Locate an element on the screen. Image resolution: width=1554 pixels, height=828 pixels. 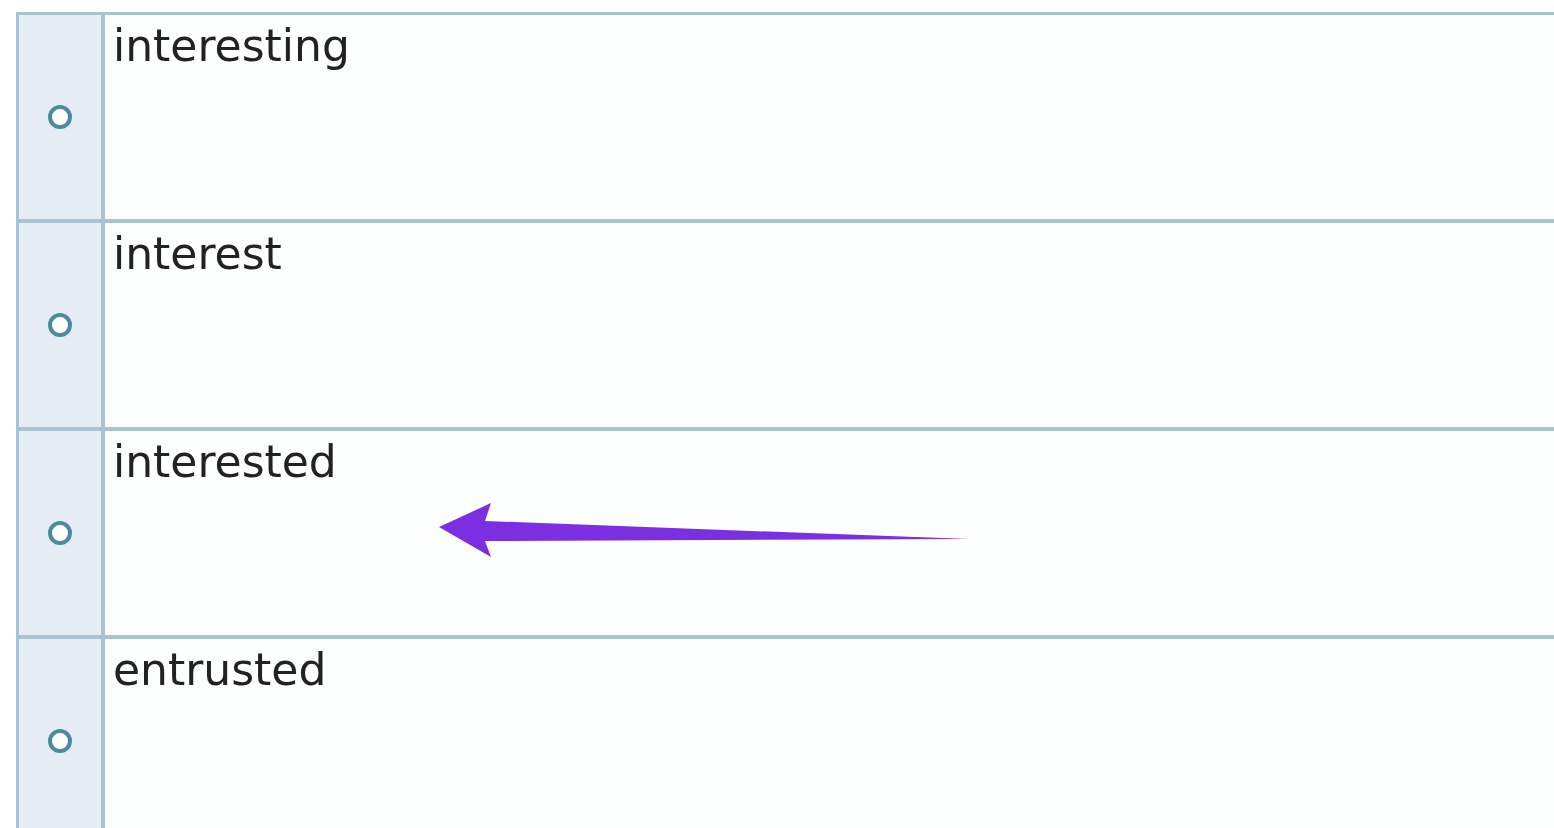
option-label: interest is located at coordinates (197, 253).